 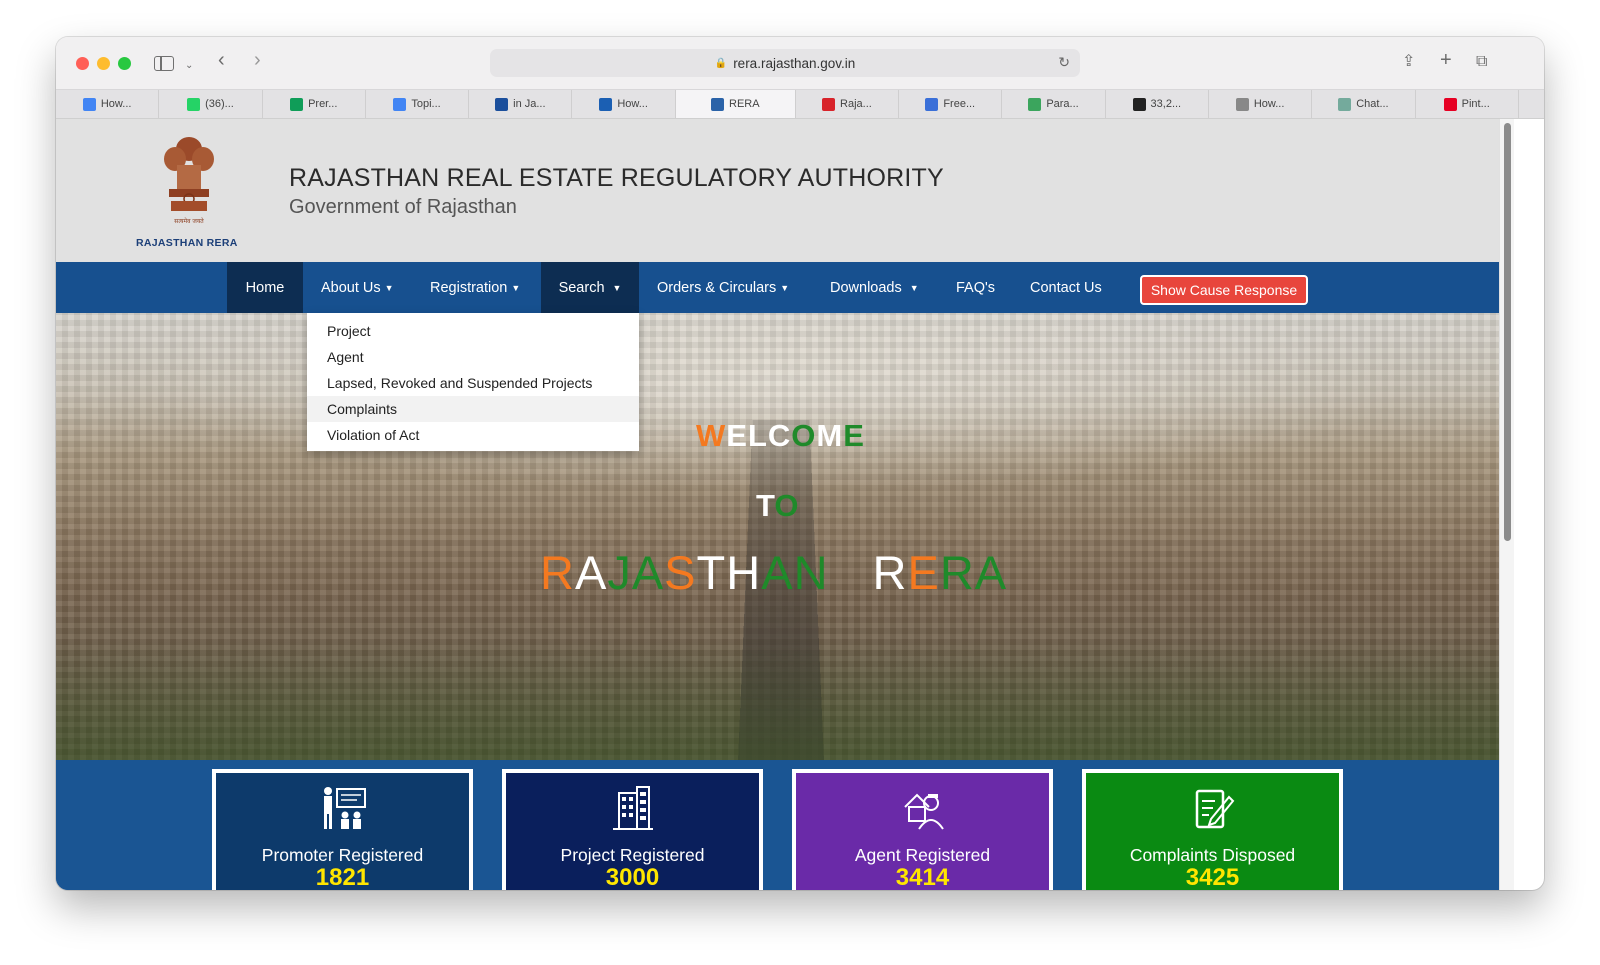 What do you see at coordinates (777, 700) in the screenshot?
I see `trees-image` at bounding box center [777, 700].